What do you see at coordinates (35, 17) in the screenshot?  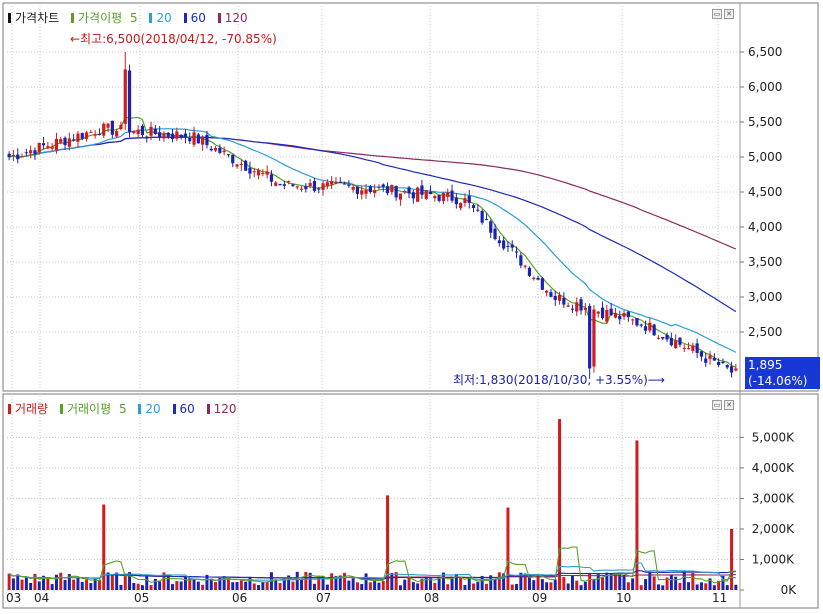 I see `price-series-title: 가격차트` at bounding box center [35, 17].